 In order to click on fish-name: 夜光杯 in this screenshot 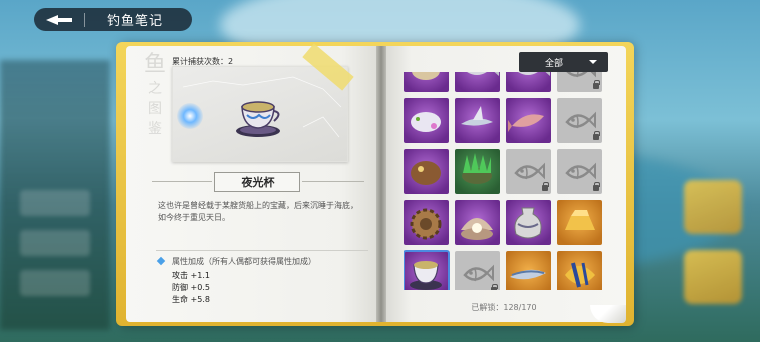, I will do `click(258, 182)`.